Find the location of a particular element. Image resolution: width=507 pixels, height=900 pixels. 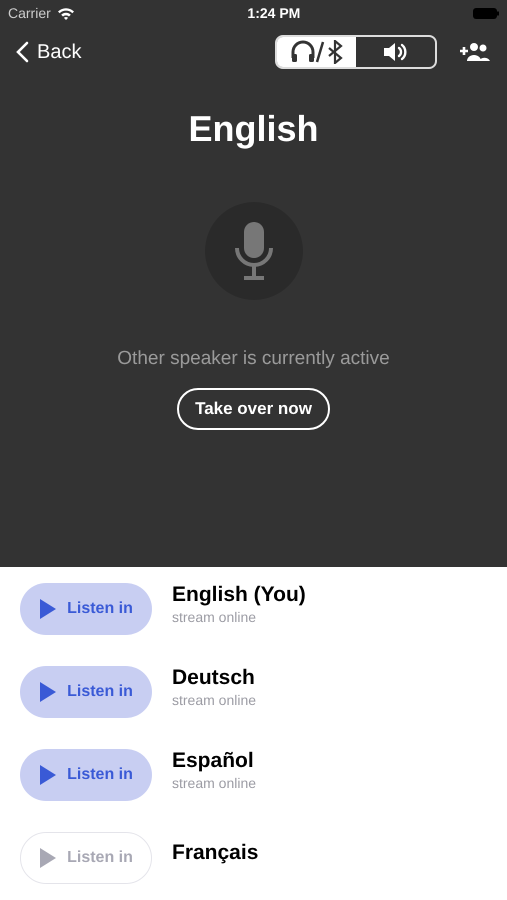

headphones-bluetooth-icon is located at coordinates (317, 52).